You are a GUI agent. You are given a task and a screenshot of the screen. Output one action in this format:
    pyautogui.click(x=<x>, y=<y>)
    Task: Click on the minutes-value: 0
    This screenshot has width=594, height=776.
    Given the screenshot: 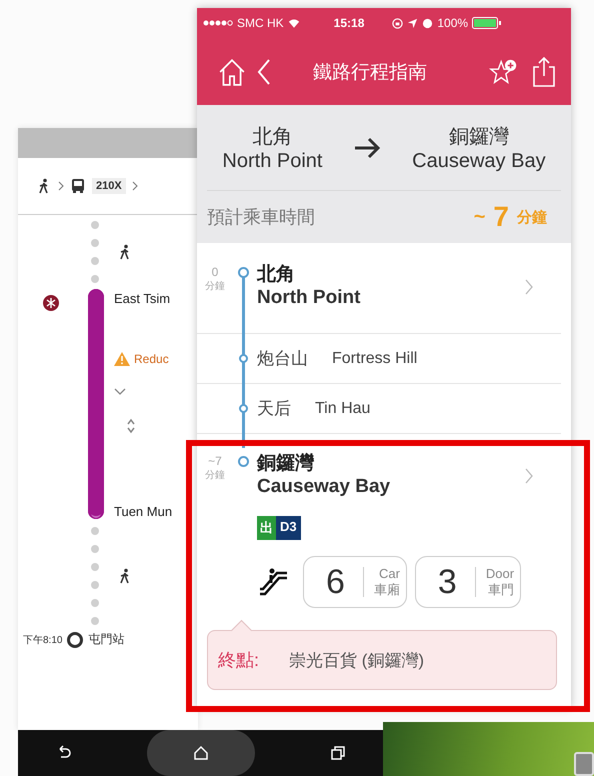 What is the action you would take?
    pyautogui.click(x=215, y=272)
    